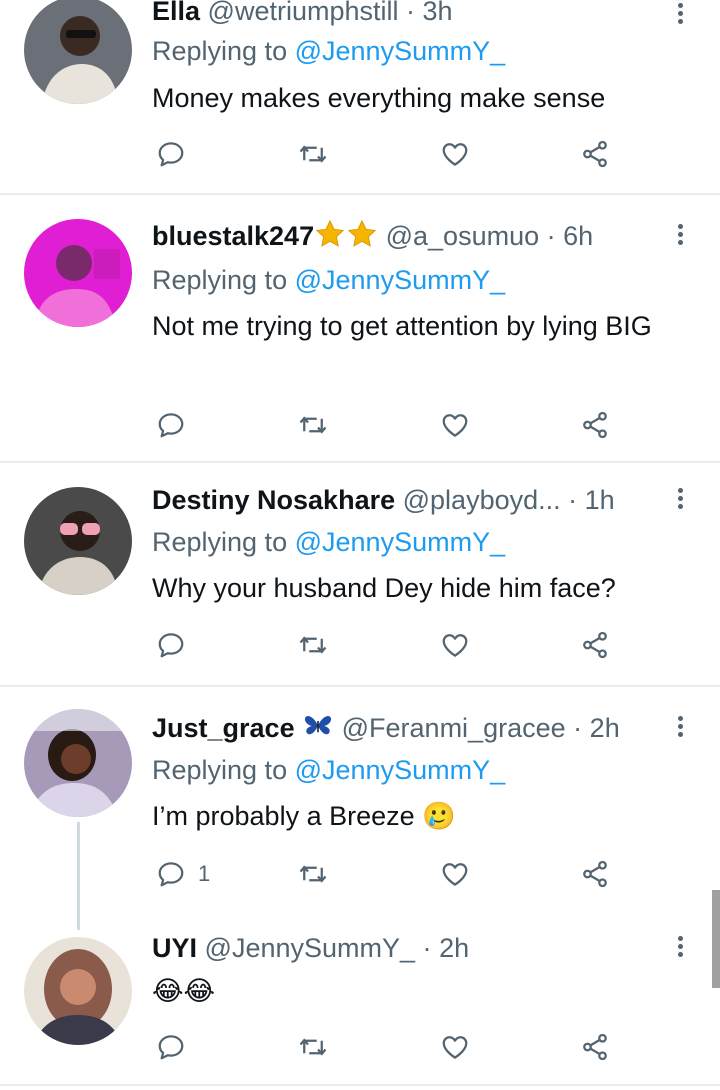 Image resolution: width=720 pixels, height=1090 pixels. Describe the element at coordinates (303, 13) in the screenshot. I see `user-handle: @wetriumphstill` at that location.